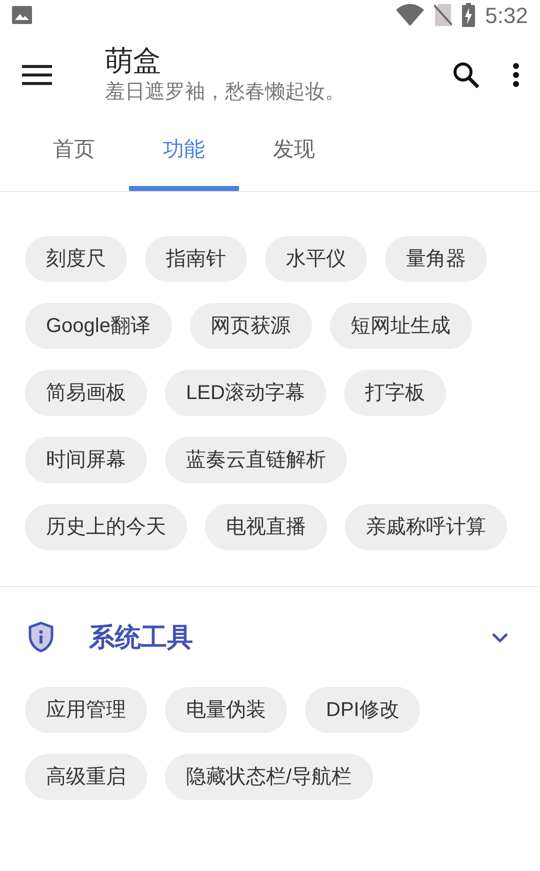 The image size is (540, 871). What do you see at coordinates (86, 777) in the screenshot?
I see `tool-chip: 高级重启` at bounding box center [86, 777].